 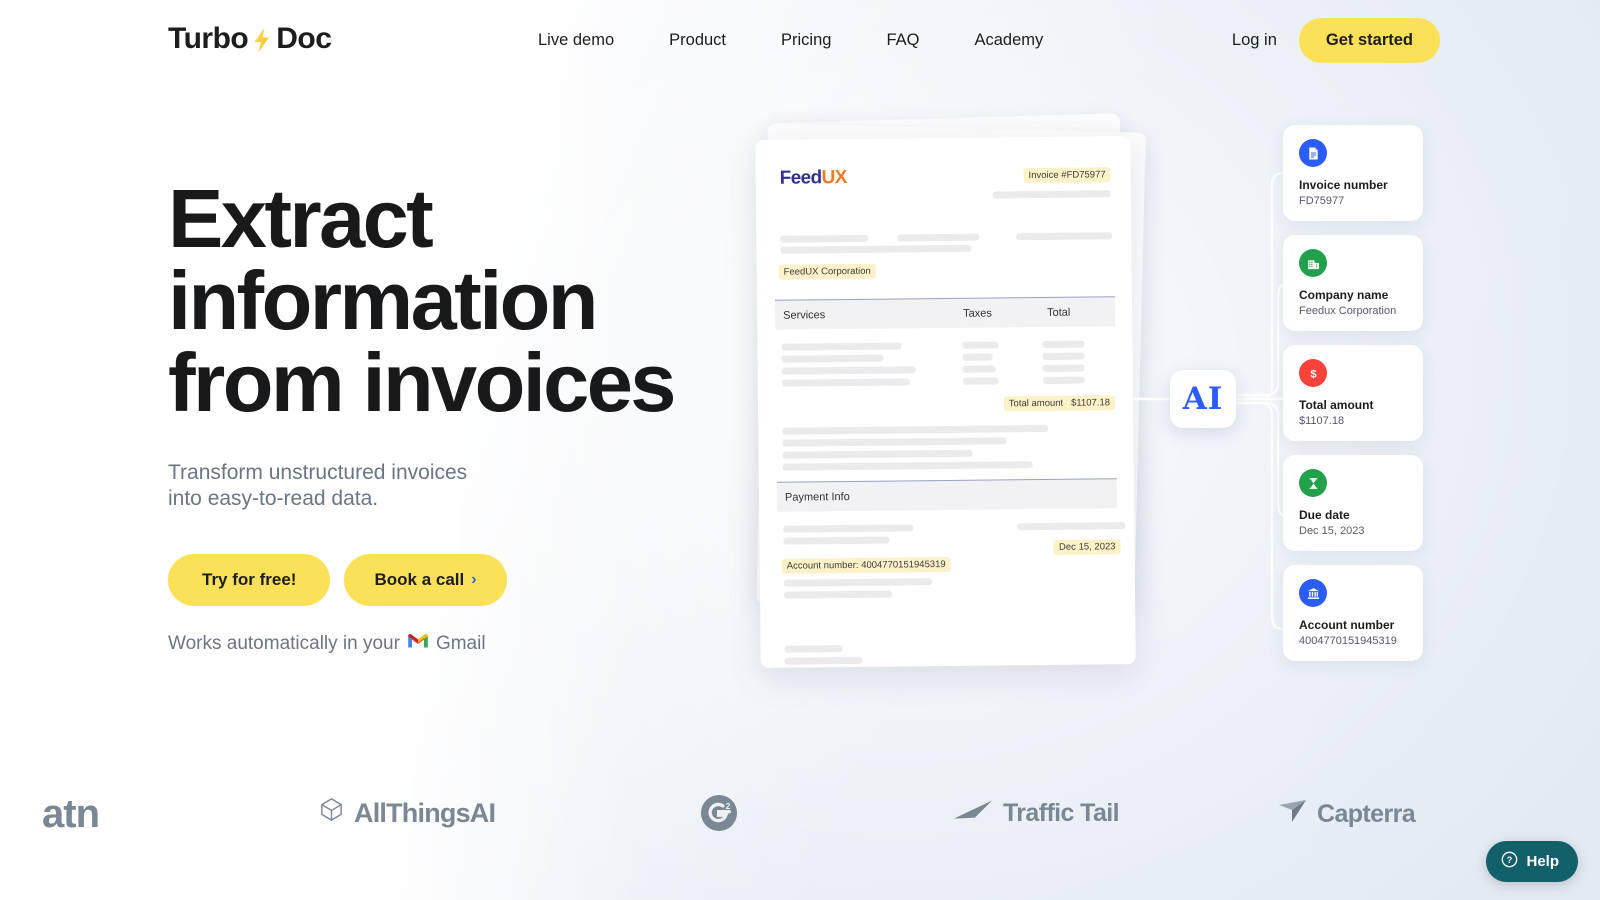 What do you see at coordinates (1353, 173) in the screenshot?
I see `extracted-card-invoice-number: Invoice number FD75977` at bounding box center [1353, 173].